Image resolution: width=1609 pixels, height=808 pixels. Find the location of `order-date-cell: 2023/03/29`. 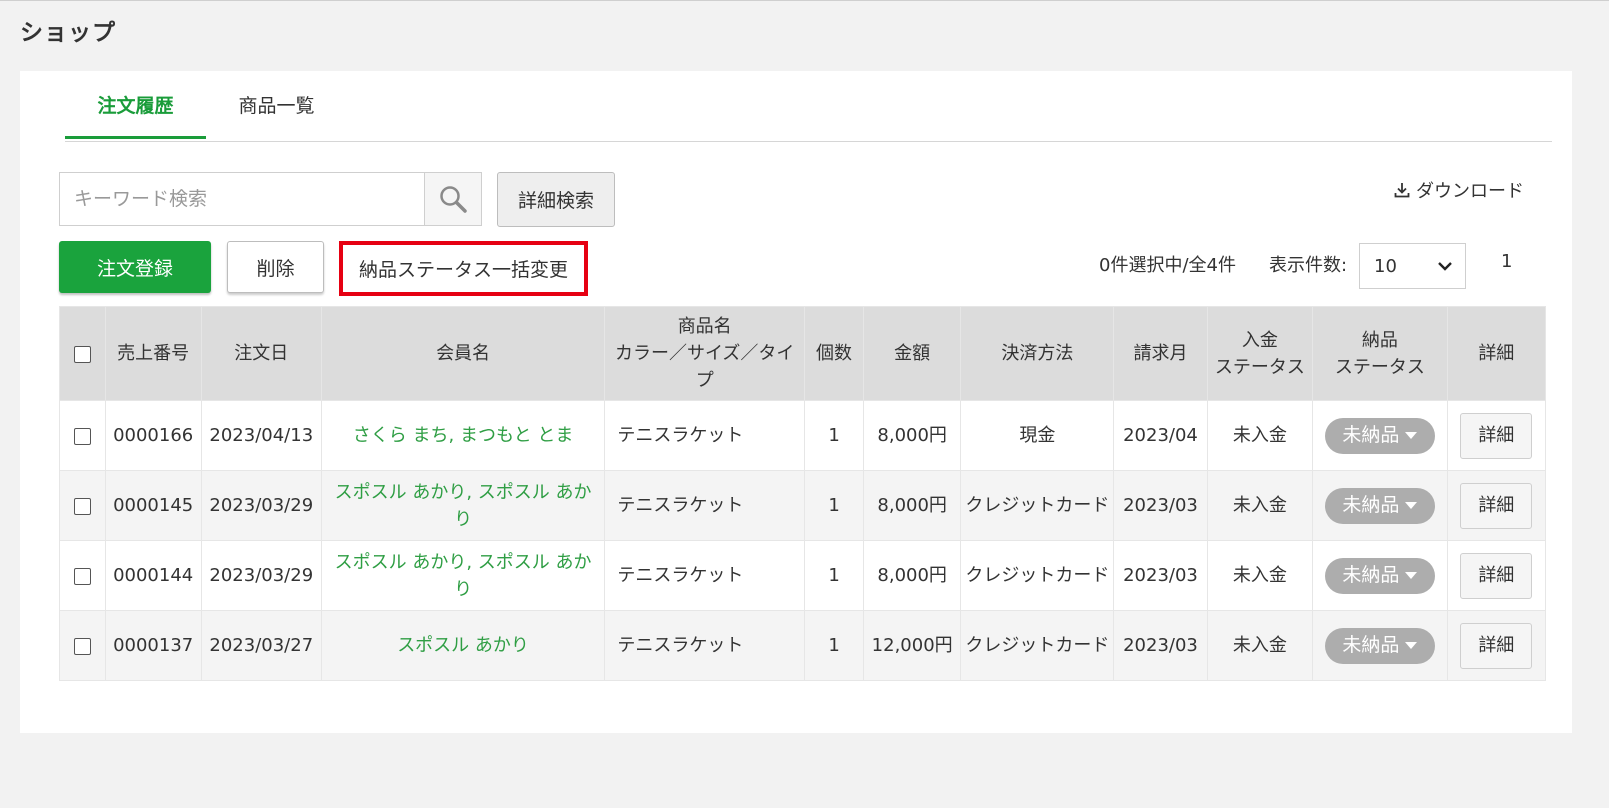

order-date-cell: 2023/03/29 is located at coordinates (261, 505).